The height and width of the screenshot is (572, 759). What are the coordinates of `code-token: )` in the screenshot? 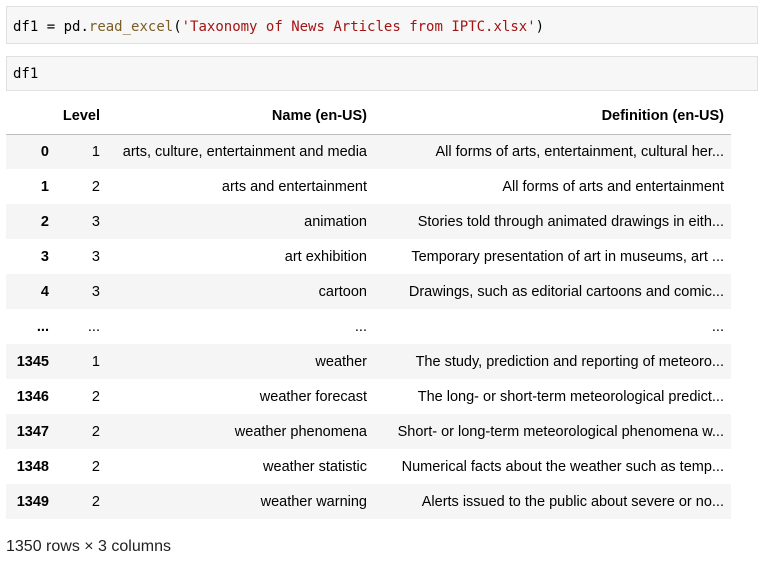 It's located at (540, 27).